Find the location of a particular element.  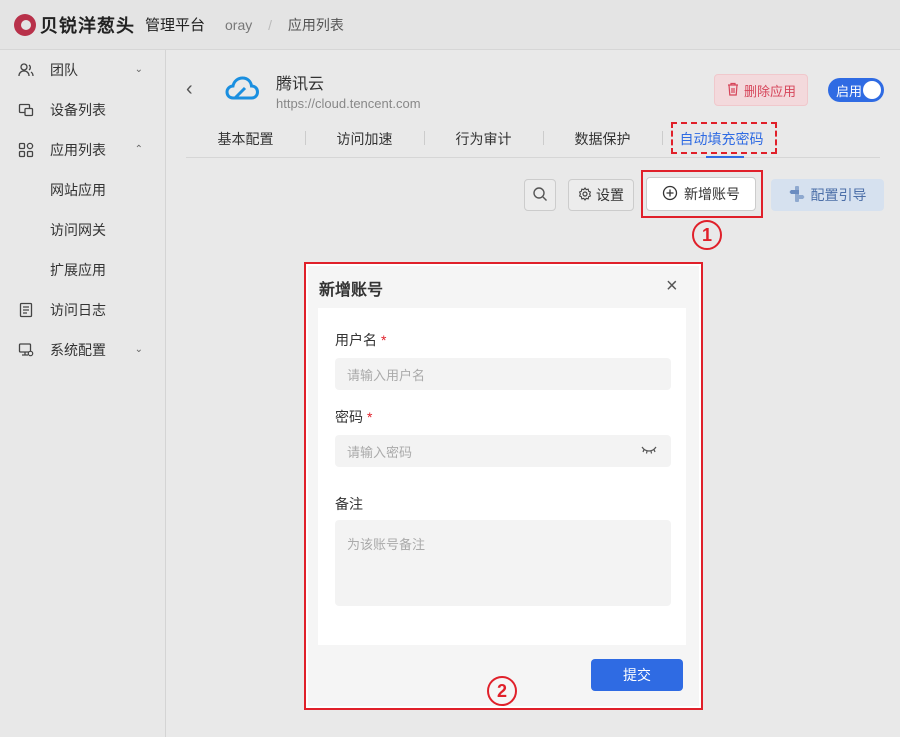

note-label: 备注 is located at coordinates (349, 504).